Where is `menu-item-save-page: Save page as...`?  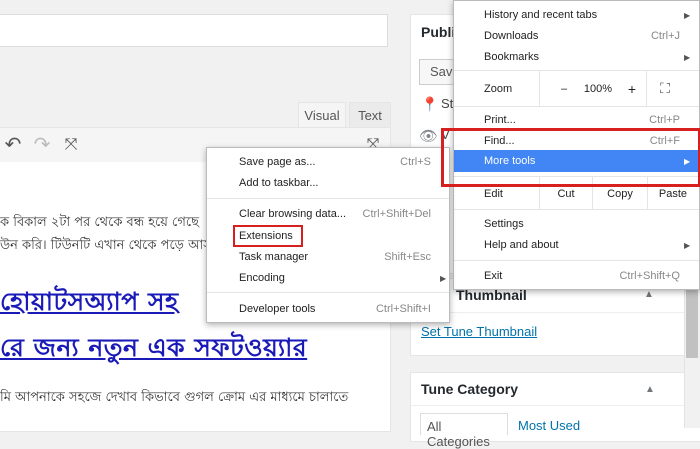 menu-item-save-page: Save page as... is located at coordinates (277, 162).